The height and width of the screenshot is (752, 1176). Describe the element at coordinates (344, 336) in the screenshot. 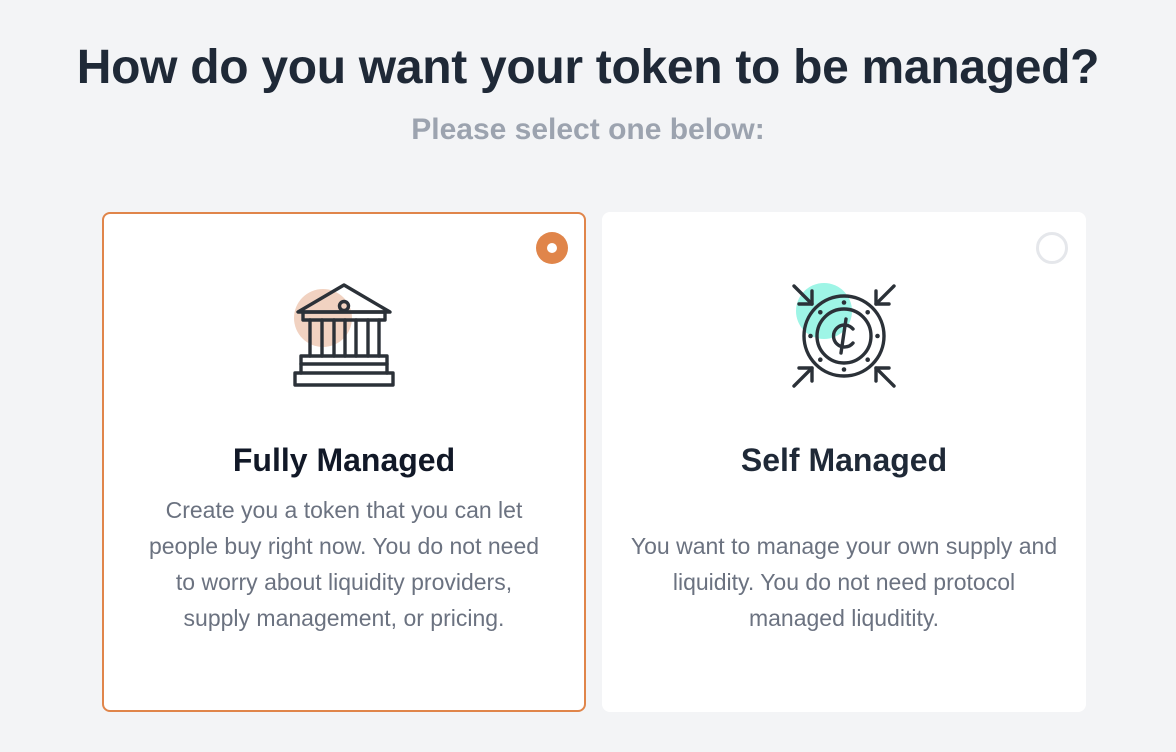

I see `bank-icon` at that location.